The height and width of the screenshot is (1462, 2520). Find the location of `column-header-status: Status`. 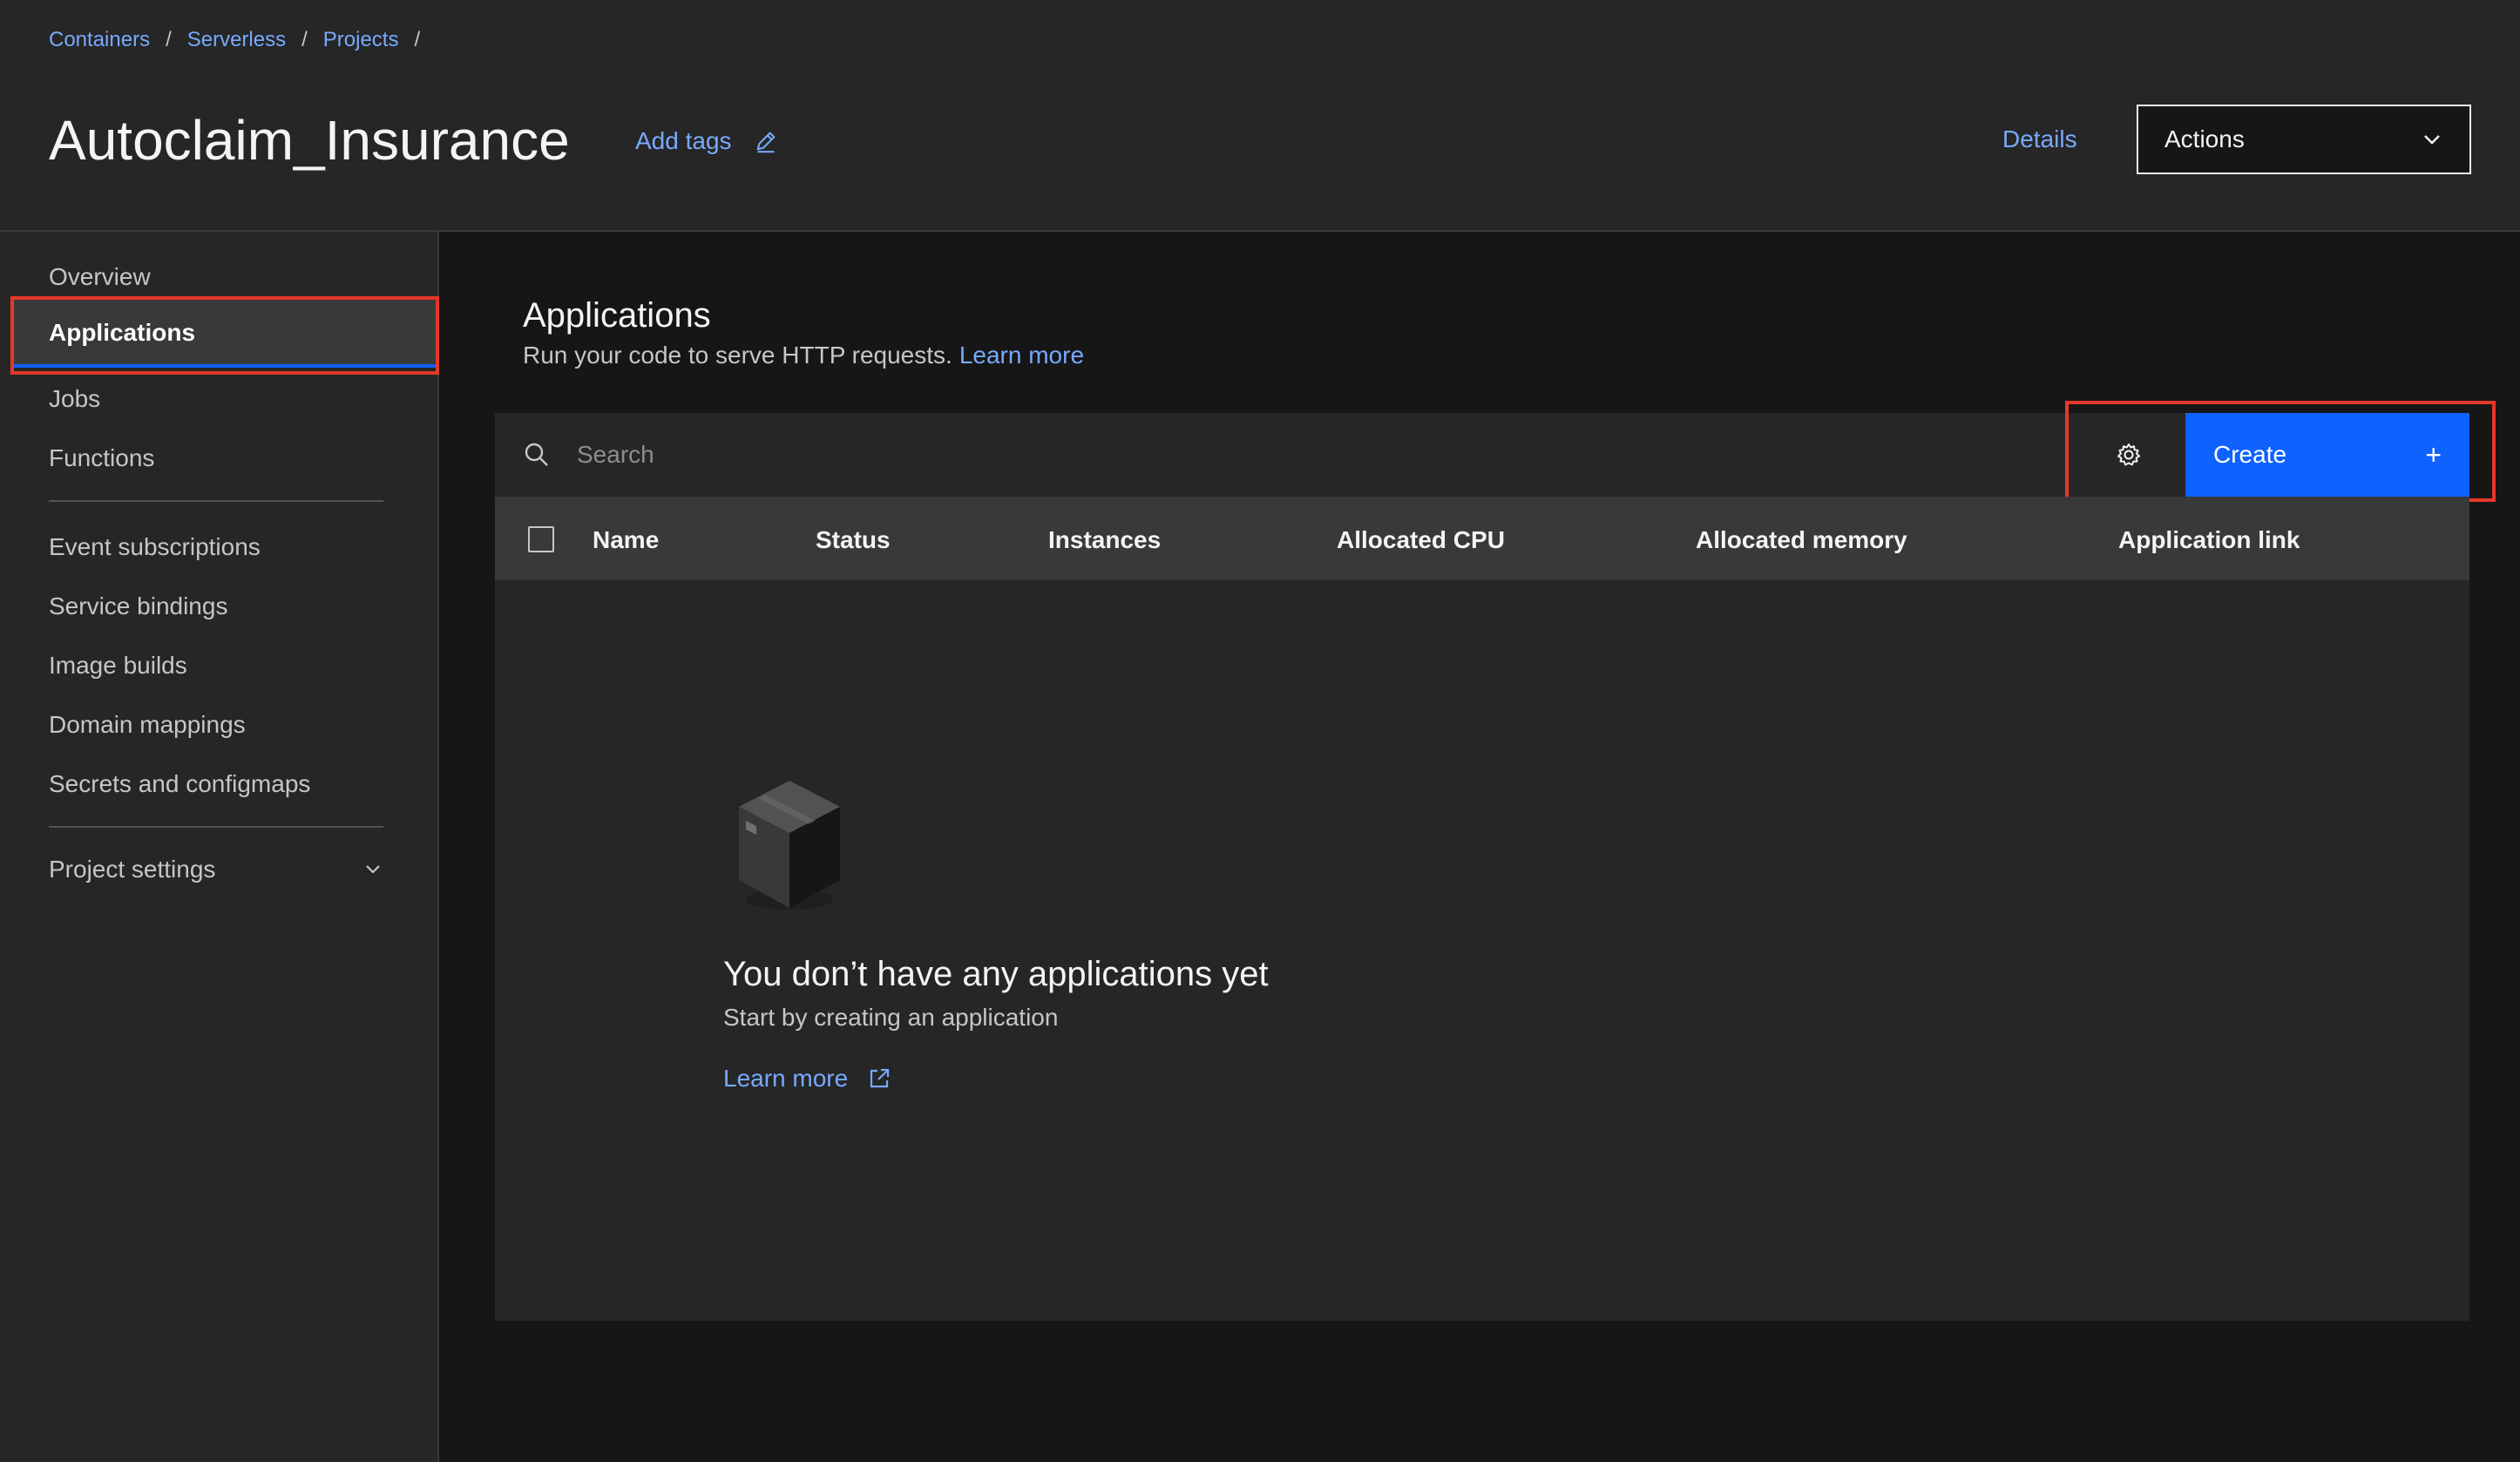

column-header-status: Status is located at coordinates (853, 540).